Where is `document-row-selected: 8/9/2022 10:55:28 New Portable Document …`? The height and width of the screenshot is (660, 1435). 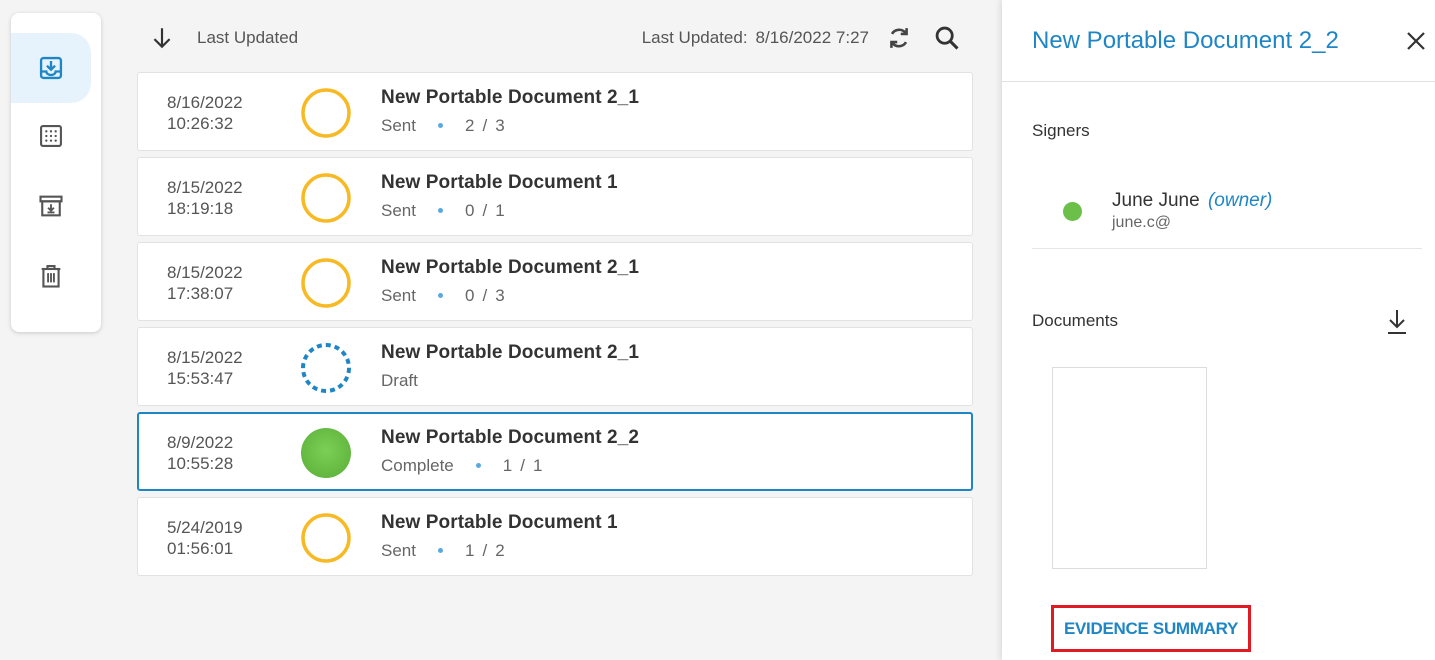
document-row-selected: 8/9/2022 10:55:28 New Portable Document … is located at coordinates (555, 451).